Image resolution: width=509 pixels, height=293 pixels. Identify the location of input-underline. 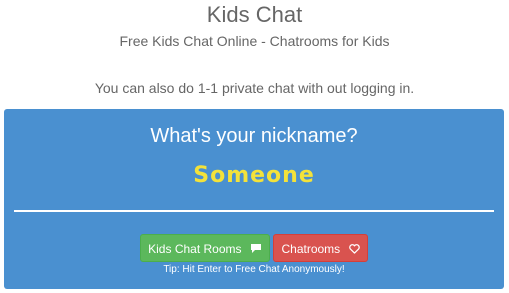
(254, 211).